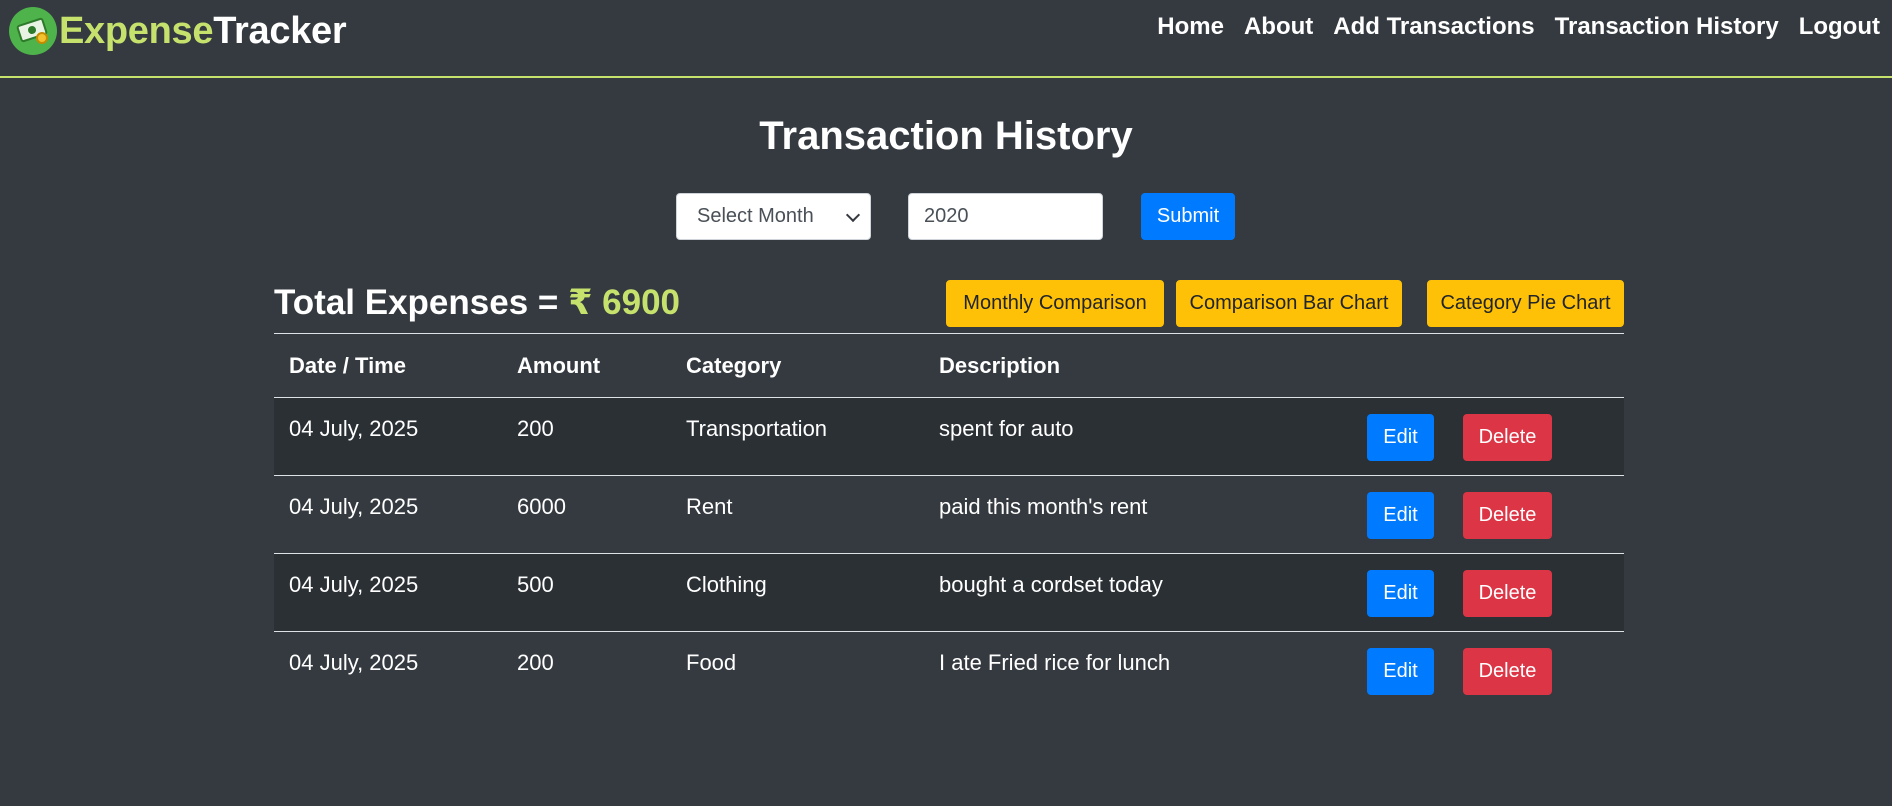 The width and height of the screenshot is (1892, 806). I want to click on header-description: Description, so click(1000, 365).